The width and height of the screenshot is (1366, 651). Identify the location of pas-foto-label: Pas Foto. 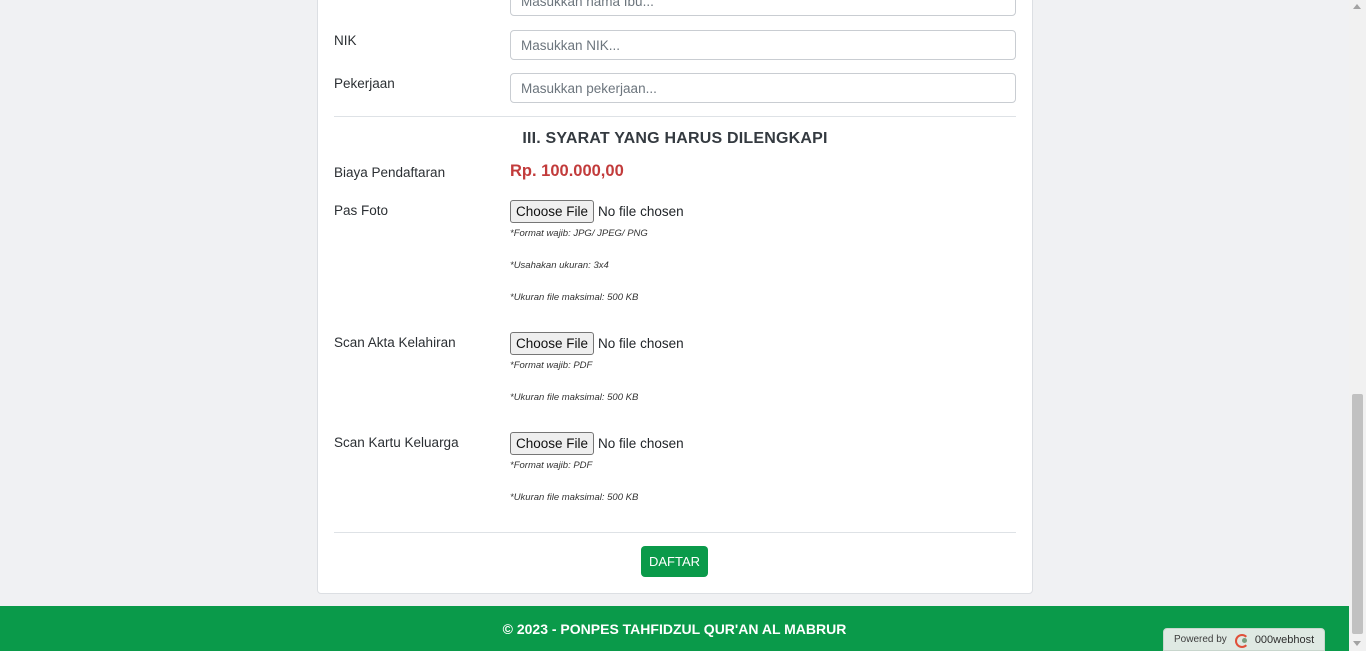
(361, 210).